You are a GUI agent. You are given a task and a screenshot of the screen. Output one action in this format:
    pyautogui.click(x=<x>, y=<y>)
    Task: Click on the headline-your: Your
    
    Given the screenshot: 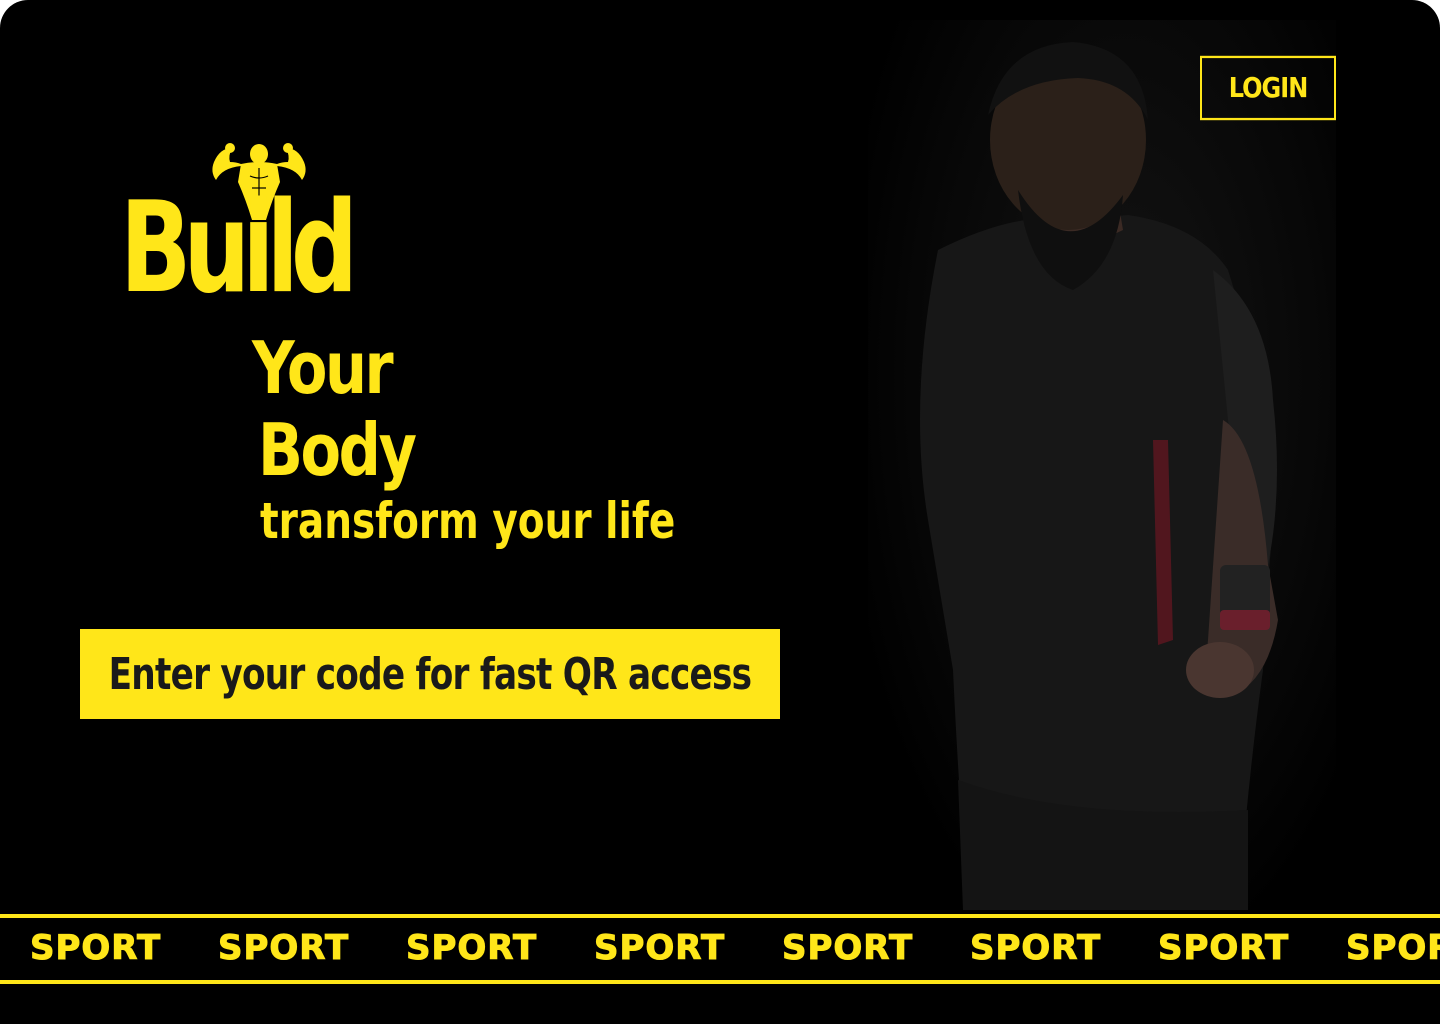 What is the action you would take?
    pyautogui.click(x=323, y=368)
    